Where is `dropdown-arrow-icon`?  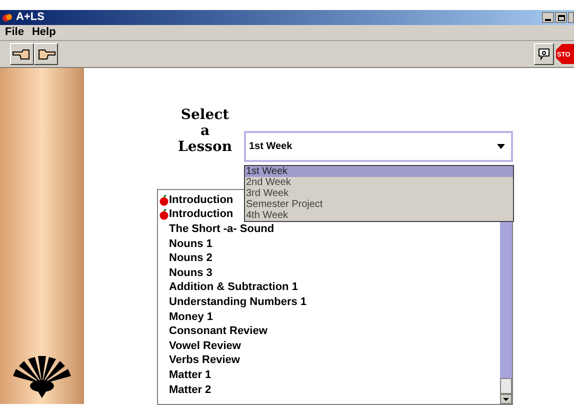 dropdown-arrow-icon is located at coordinates (501, 146).